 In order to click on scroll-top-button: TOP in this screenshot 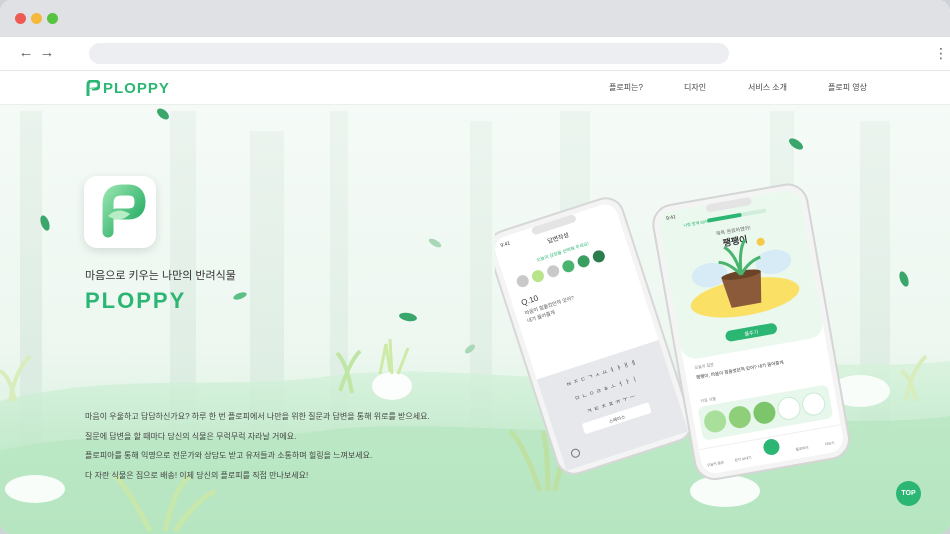, I will do `click(908, 493)`.